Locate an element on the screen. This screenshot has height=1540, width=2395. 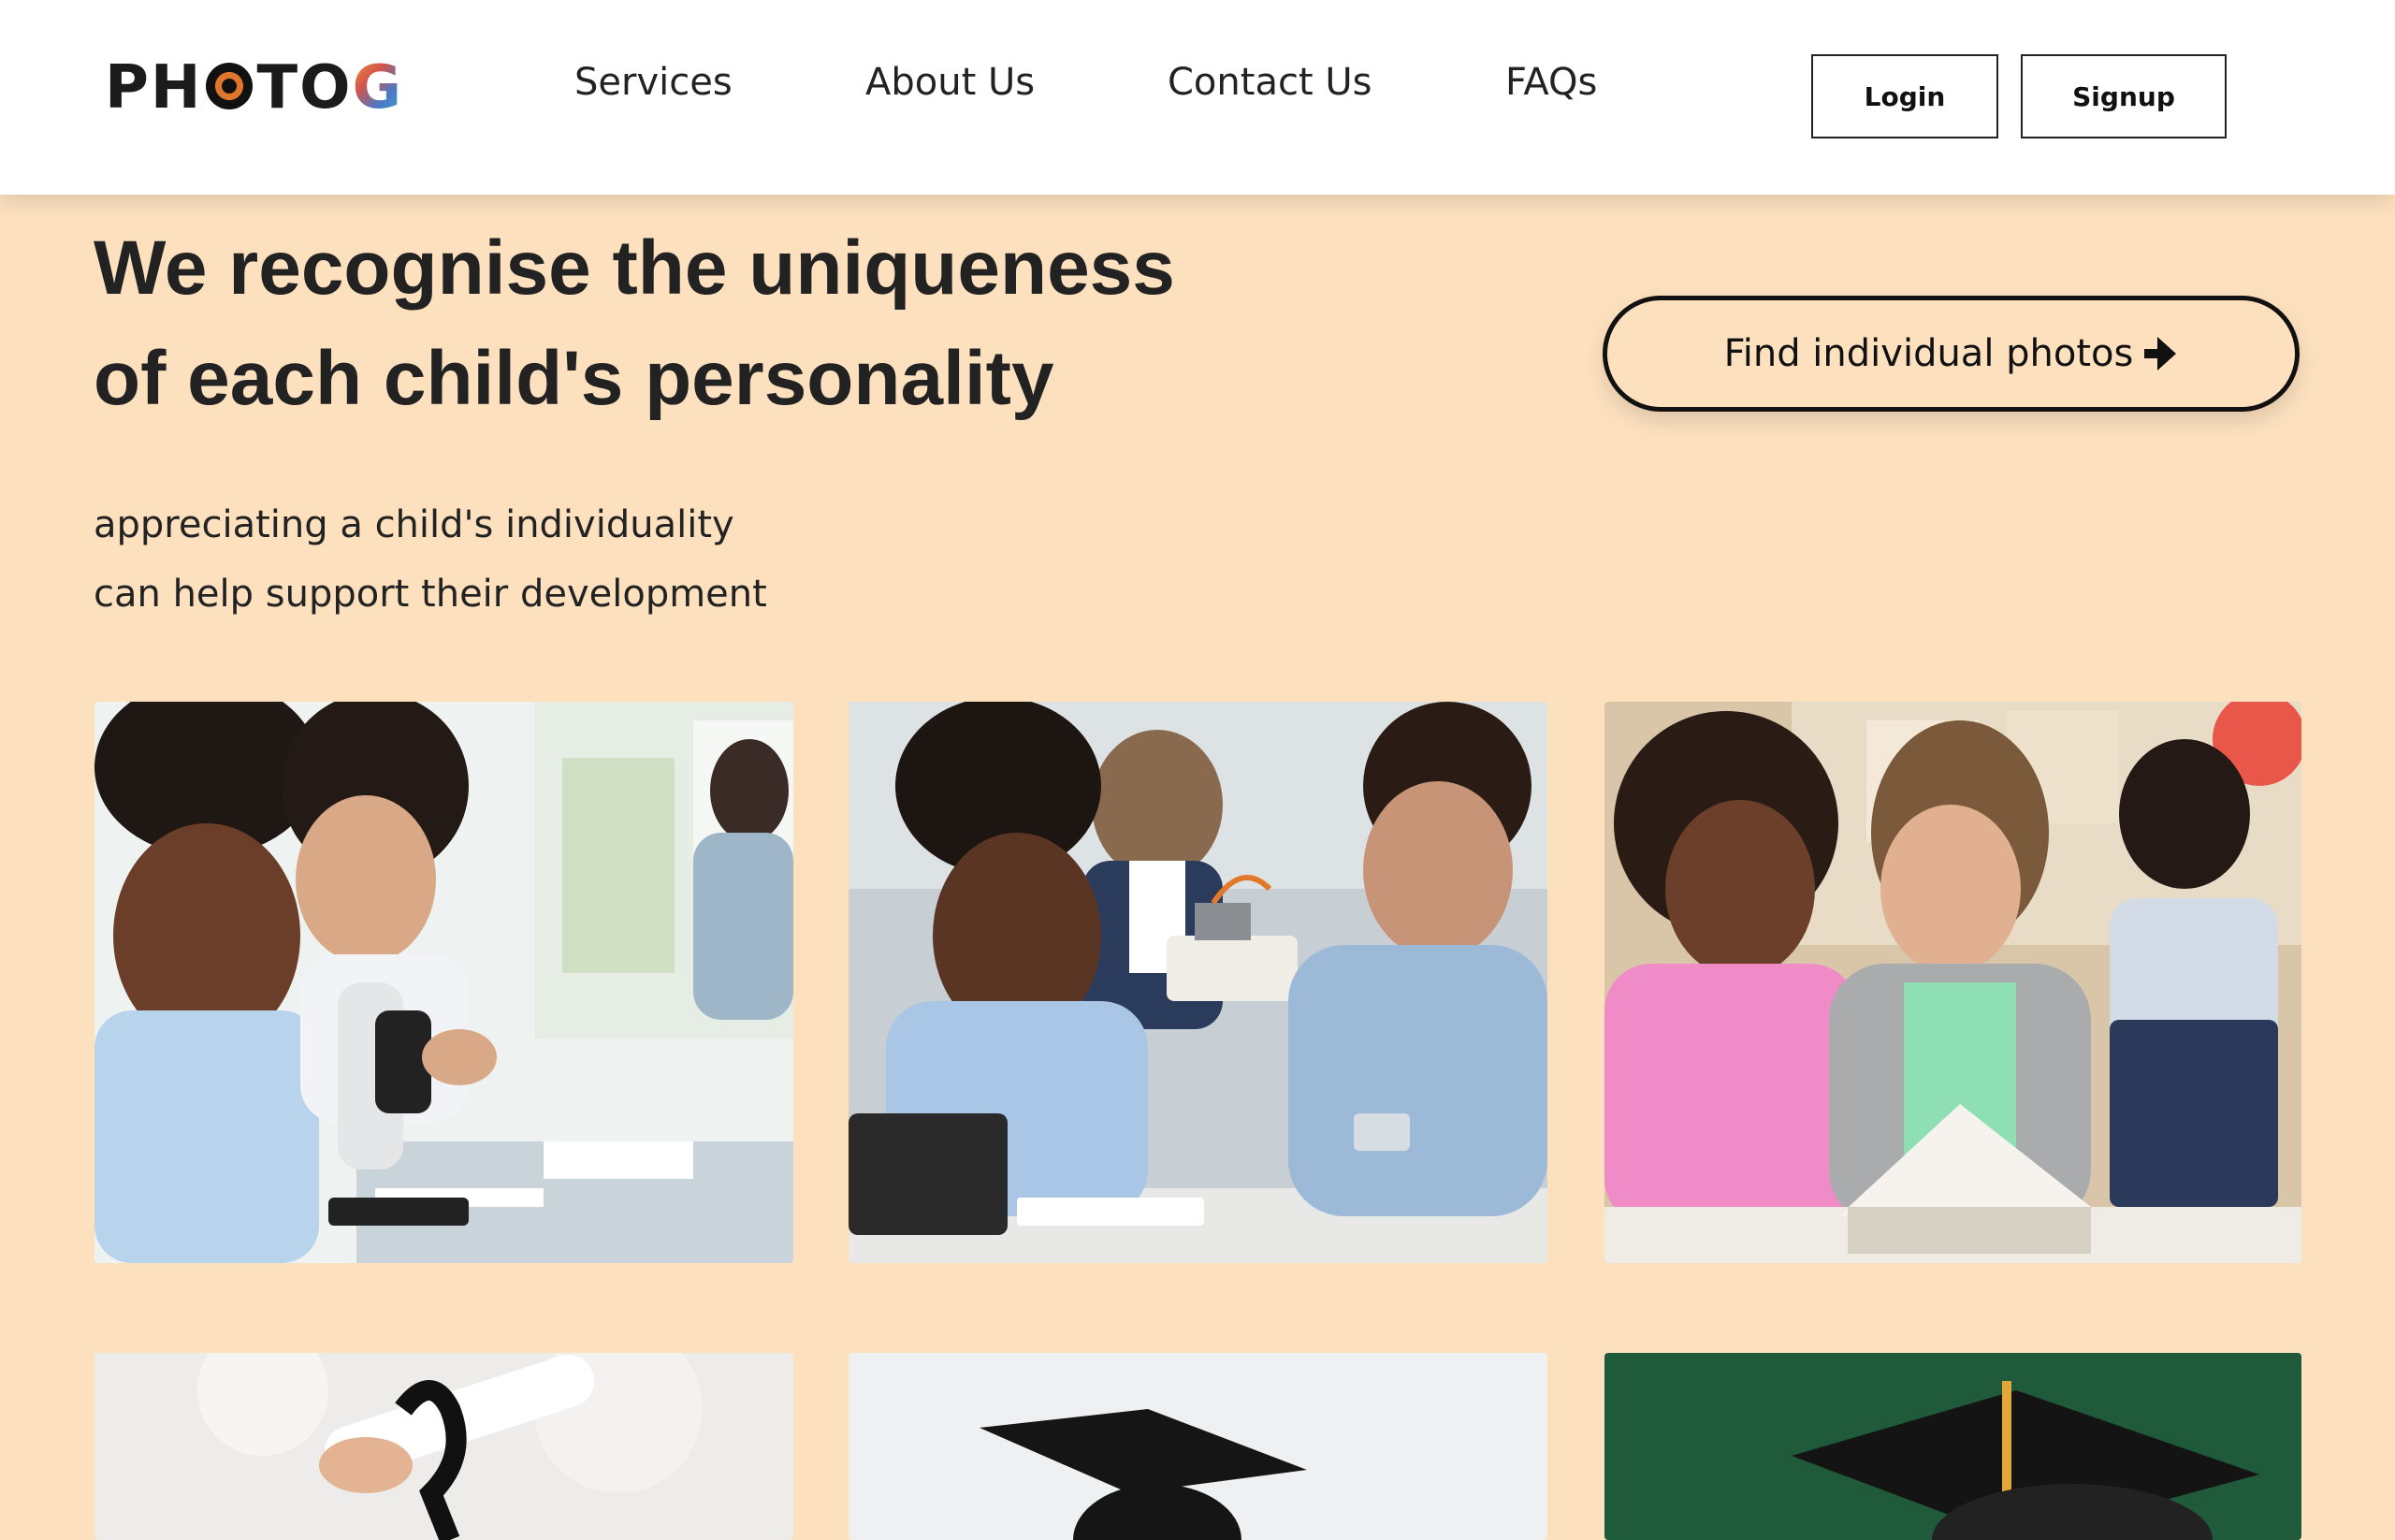
find-individual-photos-button: Find individual photos is located at coordinates (1951, 354).